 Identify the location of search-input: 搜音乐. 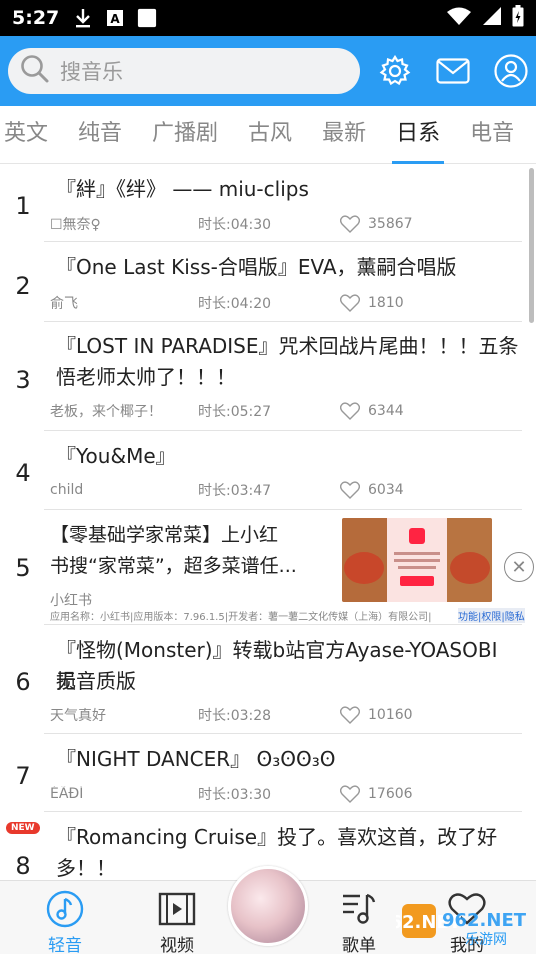
(91, 71).